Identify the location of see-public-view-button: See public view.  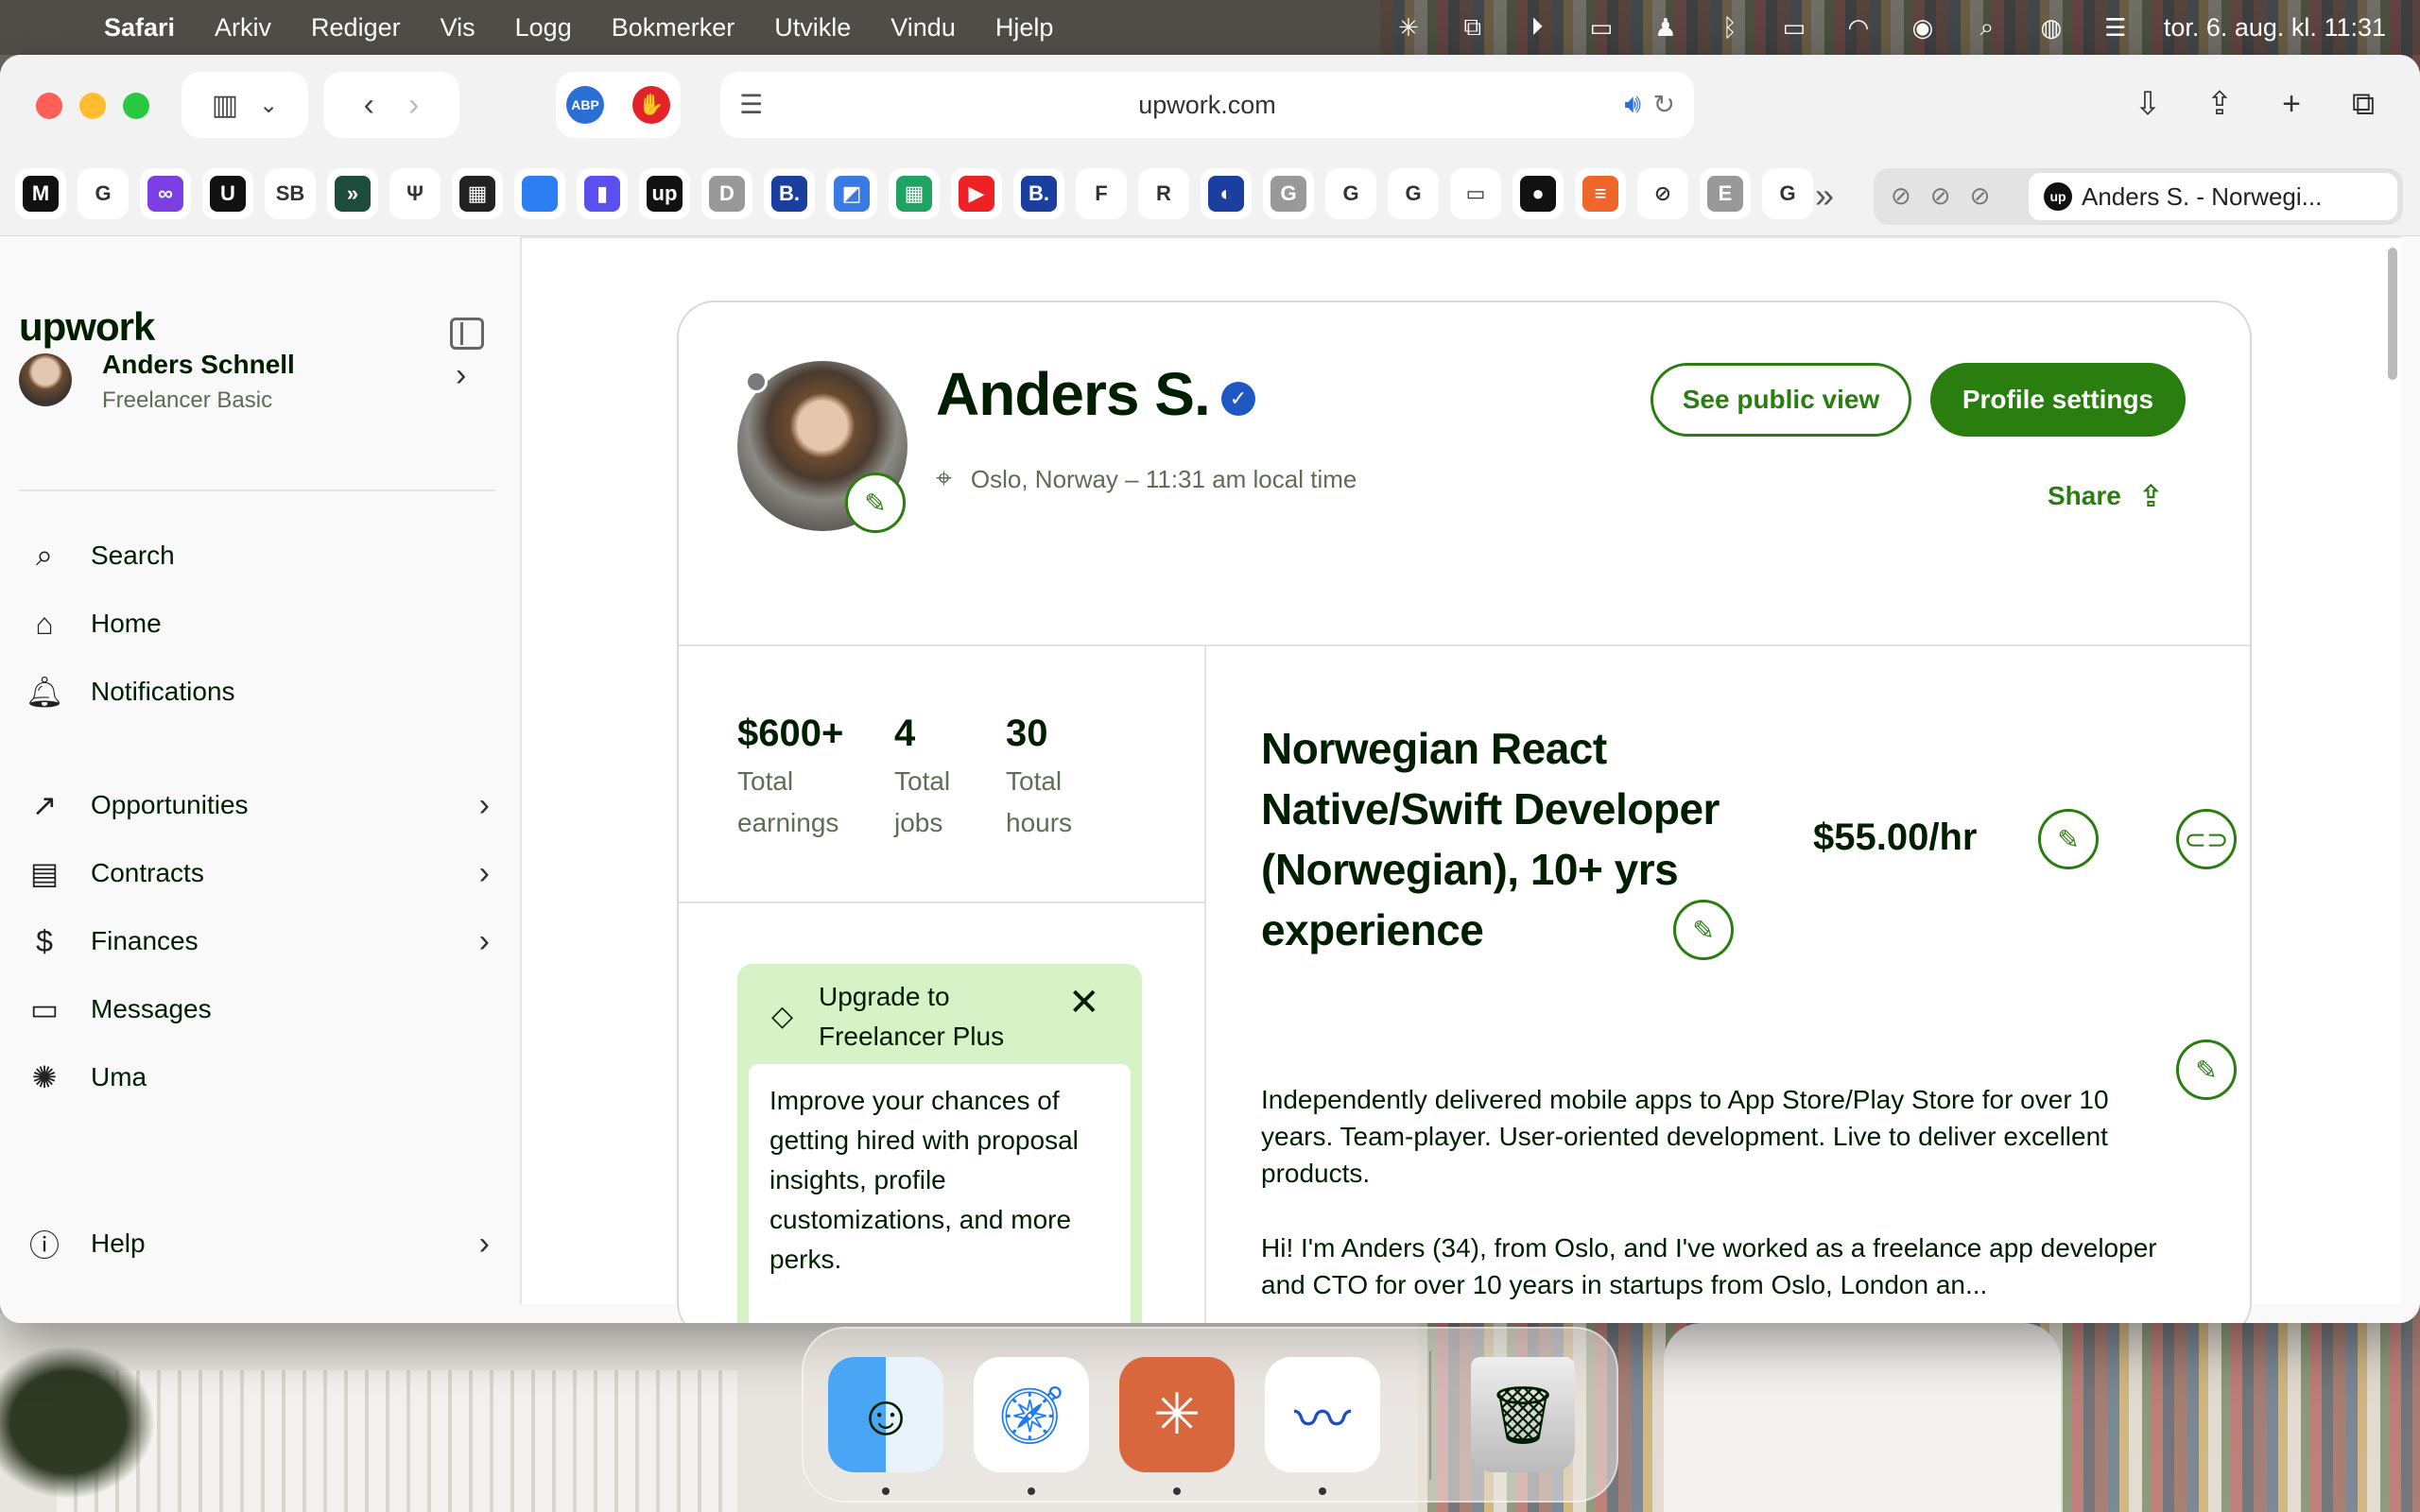
(1781, 400).